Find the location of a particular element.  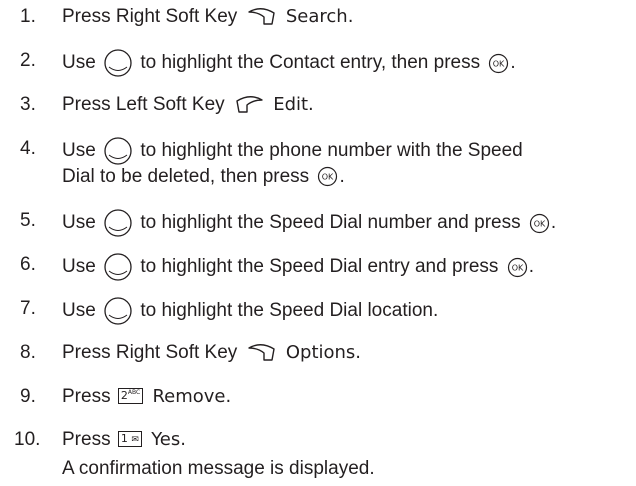

step-text: Press Right Soft Key Search. is located at coordinates (207, 17).